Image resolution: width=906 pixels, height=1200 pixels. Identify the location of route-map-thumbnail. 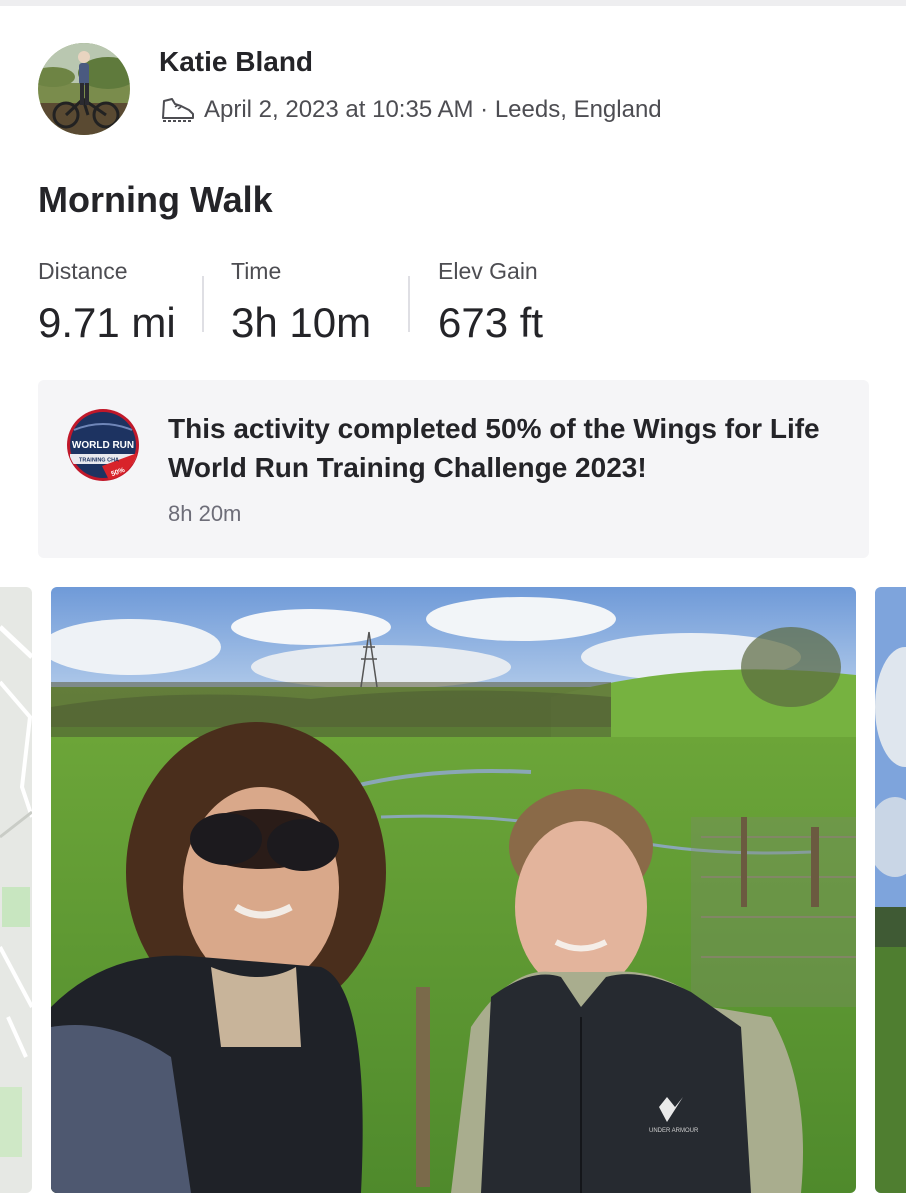
(16, 890).